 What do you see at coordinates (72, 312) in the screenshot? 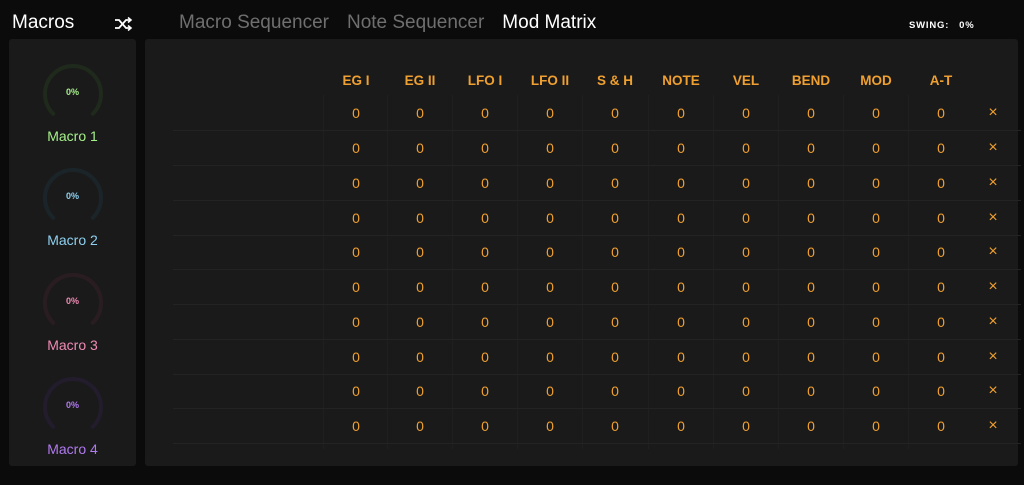
I see `macro-3: 0% Macro 3` at bounding box center [72, 312].